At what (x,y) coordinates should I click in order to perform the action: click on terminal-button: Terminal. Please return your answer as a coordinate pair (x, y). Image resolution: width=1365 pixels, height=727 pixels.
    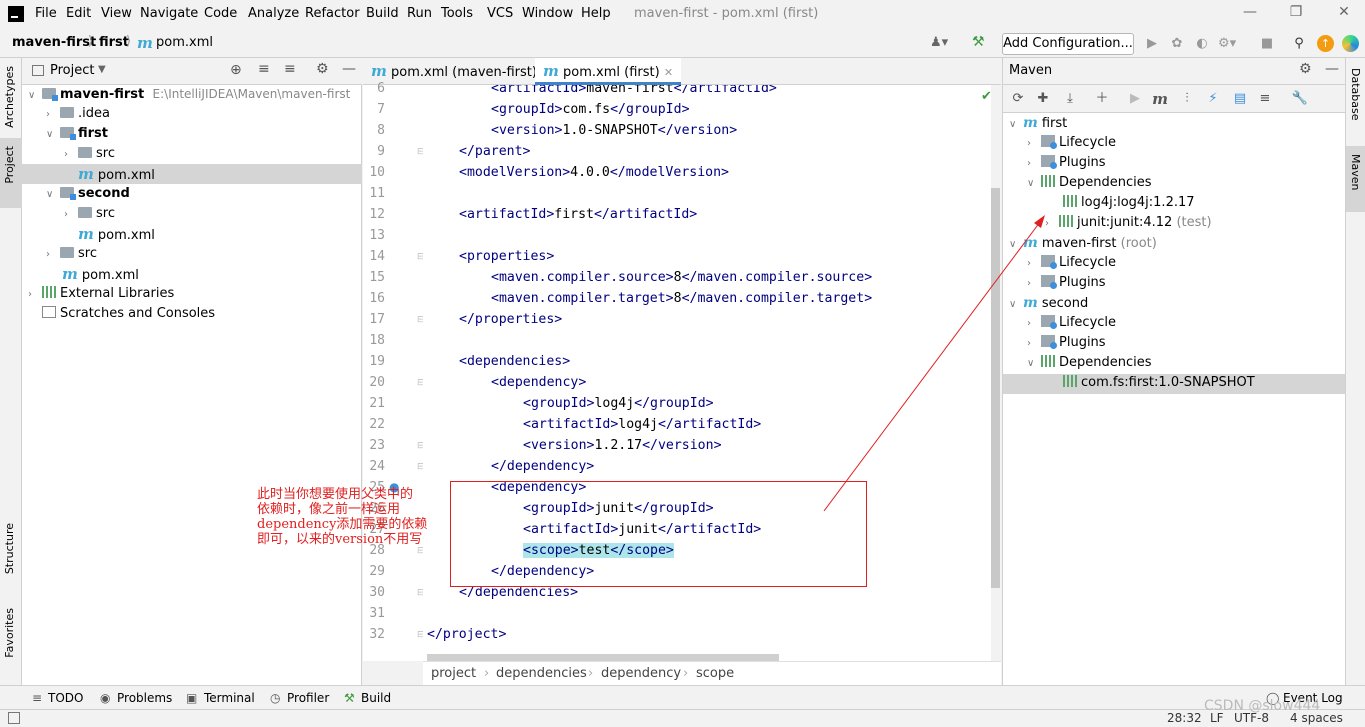
    Looking at the image, I should click on (229, 698).